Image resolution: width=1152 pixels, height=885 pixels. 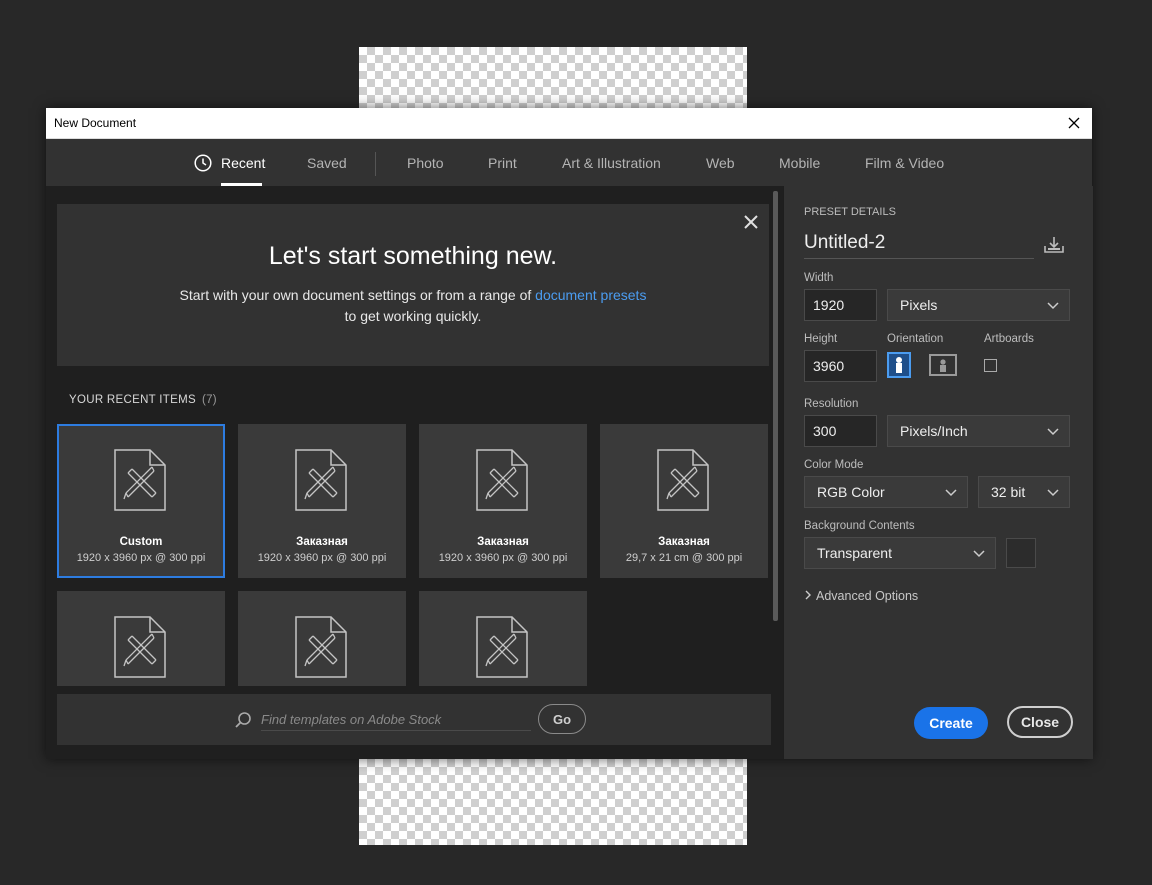 I want to click on recent-item-card: Заказная 29,7 x 21 cm @ 300 ppi, so click(x=684, y=501).